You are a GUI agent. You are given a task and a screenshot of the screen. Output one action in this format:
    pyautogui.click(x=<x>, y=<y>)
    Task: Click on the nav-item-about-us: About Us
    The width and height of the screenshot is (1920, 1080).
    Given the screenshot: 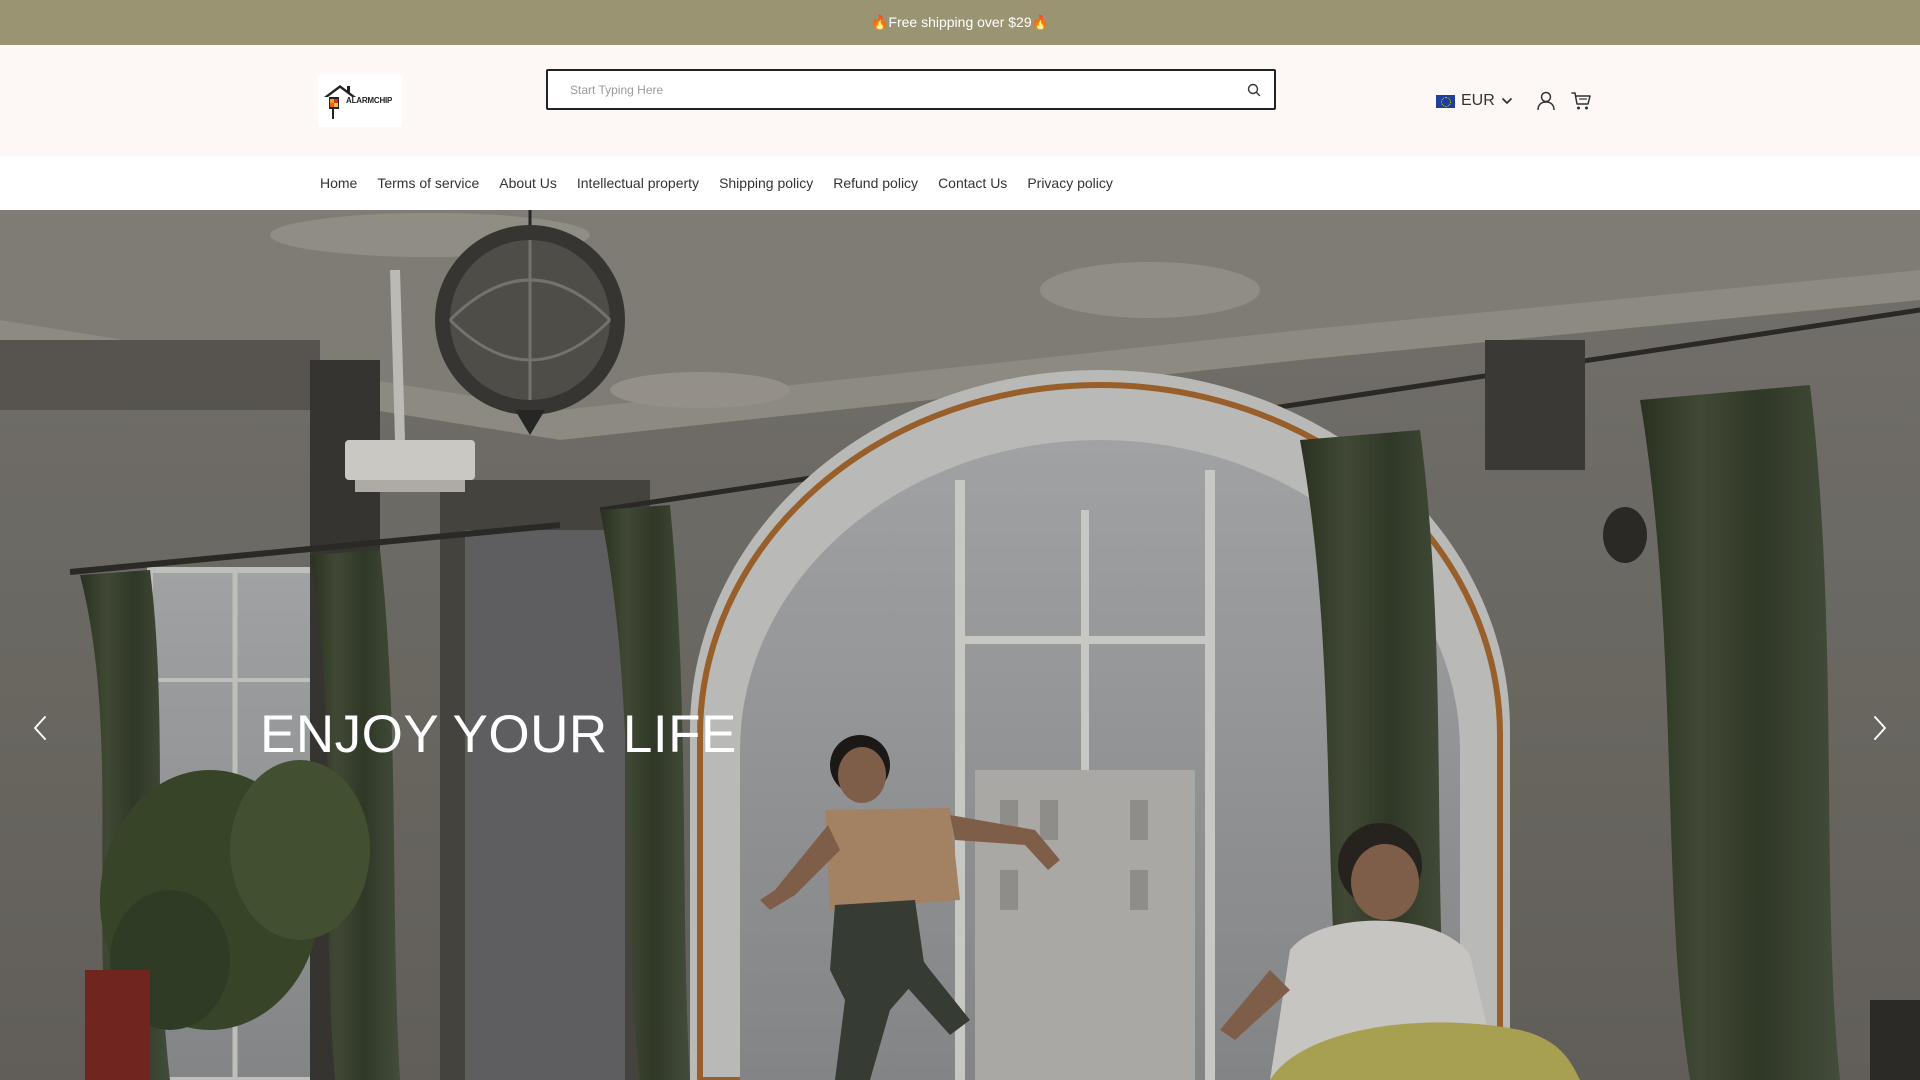 What is the action you would take?
    pyautogui.click(x=528, y=183)
    